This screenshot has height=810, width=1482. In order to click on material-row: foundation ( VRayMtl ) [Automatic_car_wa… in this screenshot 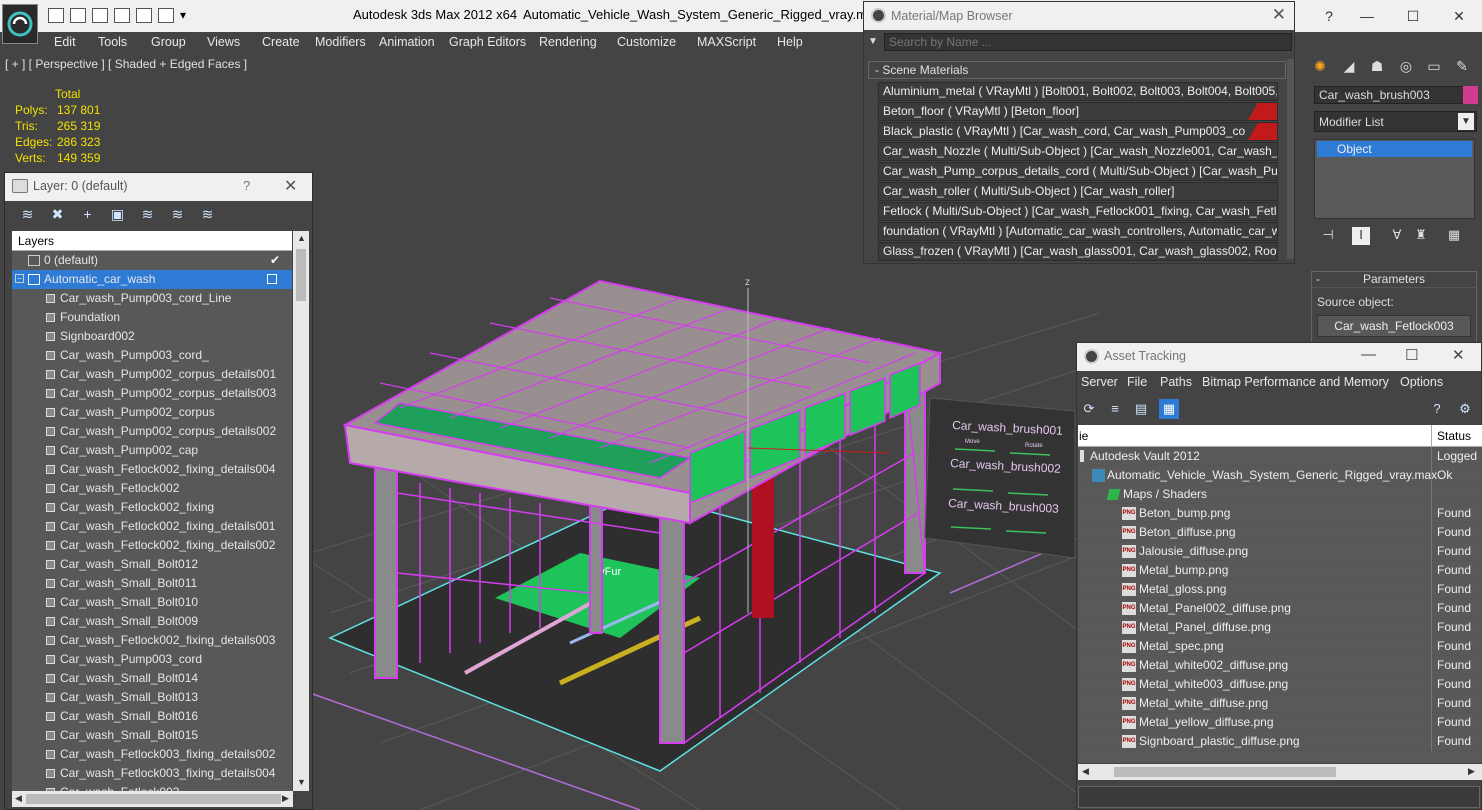, I will do `click(1078, 231)`.